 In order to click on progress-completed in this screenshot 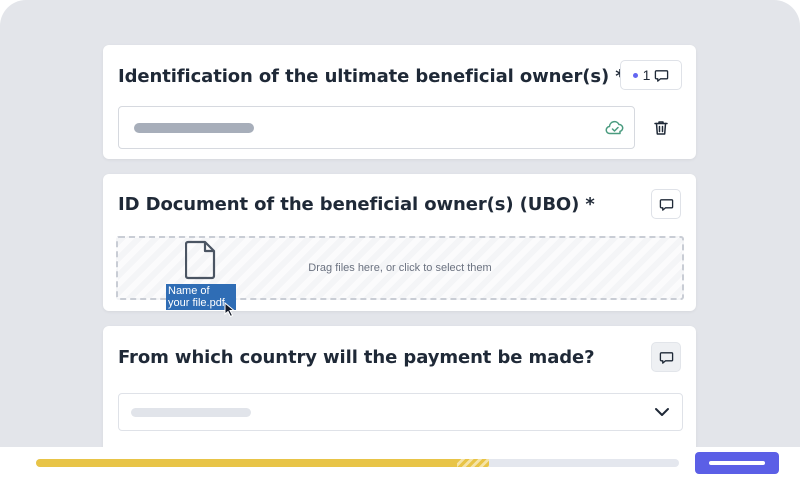, I will do `click(247, 463)`.